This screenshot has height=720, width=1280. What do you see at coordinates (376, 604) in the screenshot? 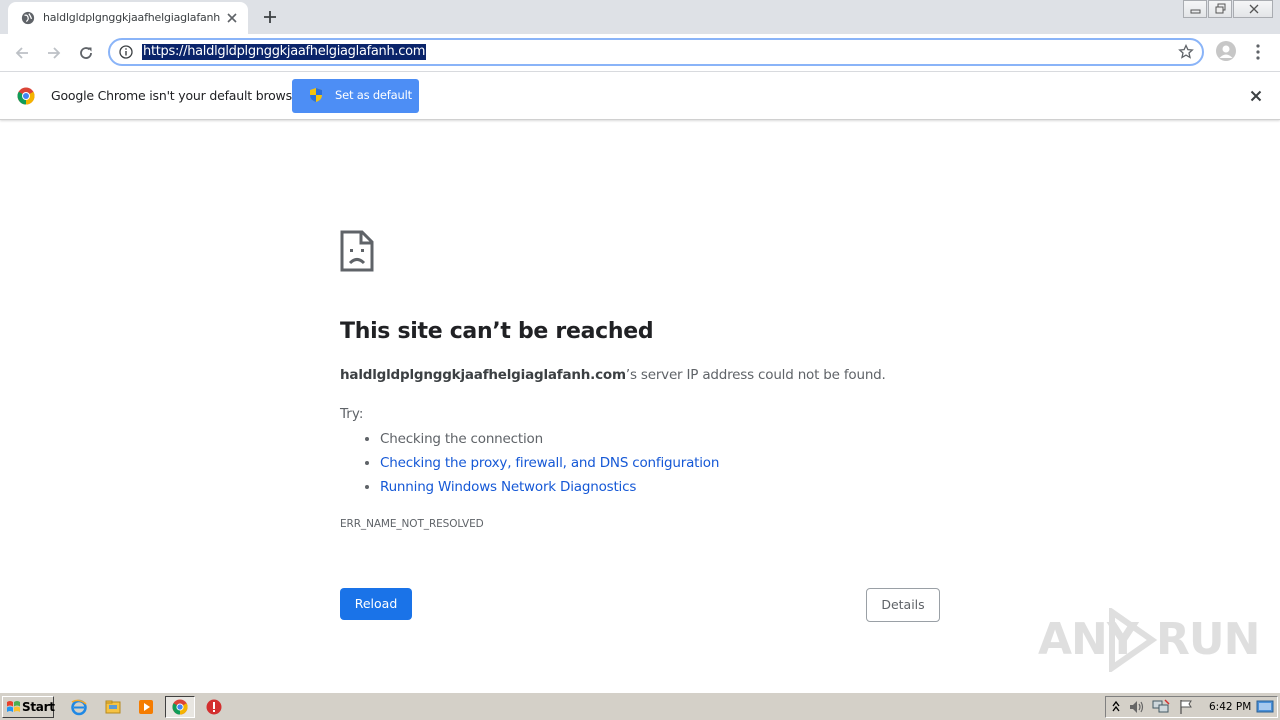
I see `reload-button: Reload` at bounding box center [376, 604].